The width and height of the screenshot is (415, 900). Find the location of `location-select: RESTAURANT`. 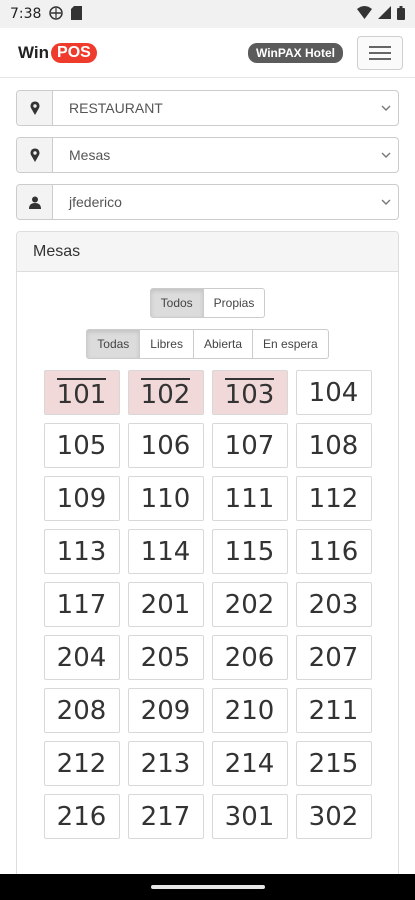

location-select: RESTAURANT is located at coordinates (207, 108).